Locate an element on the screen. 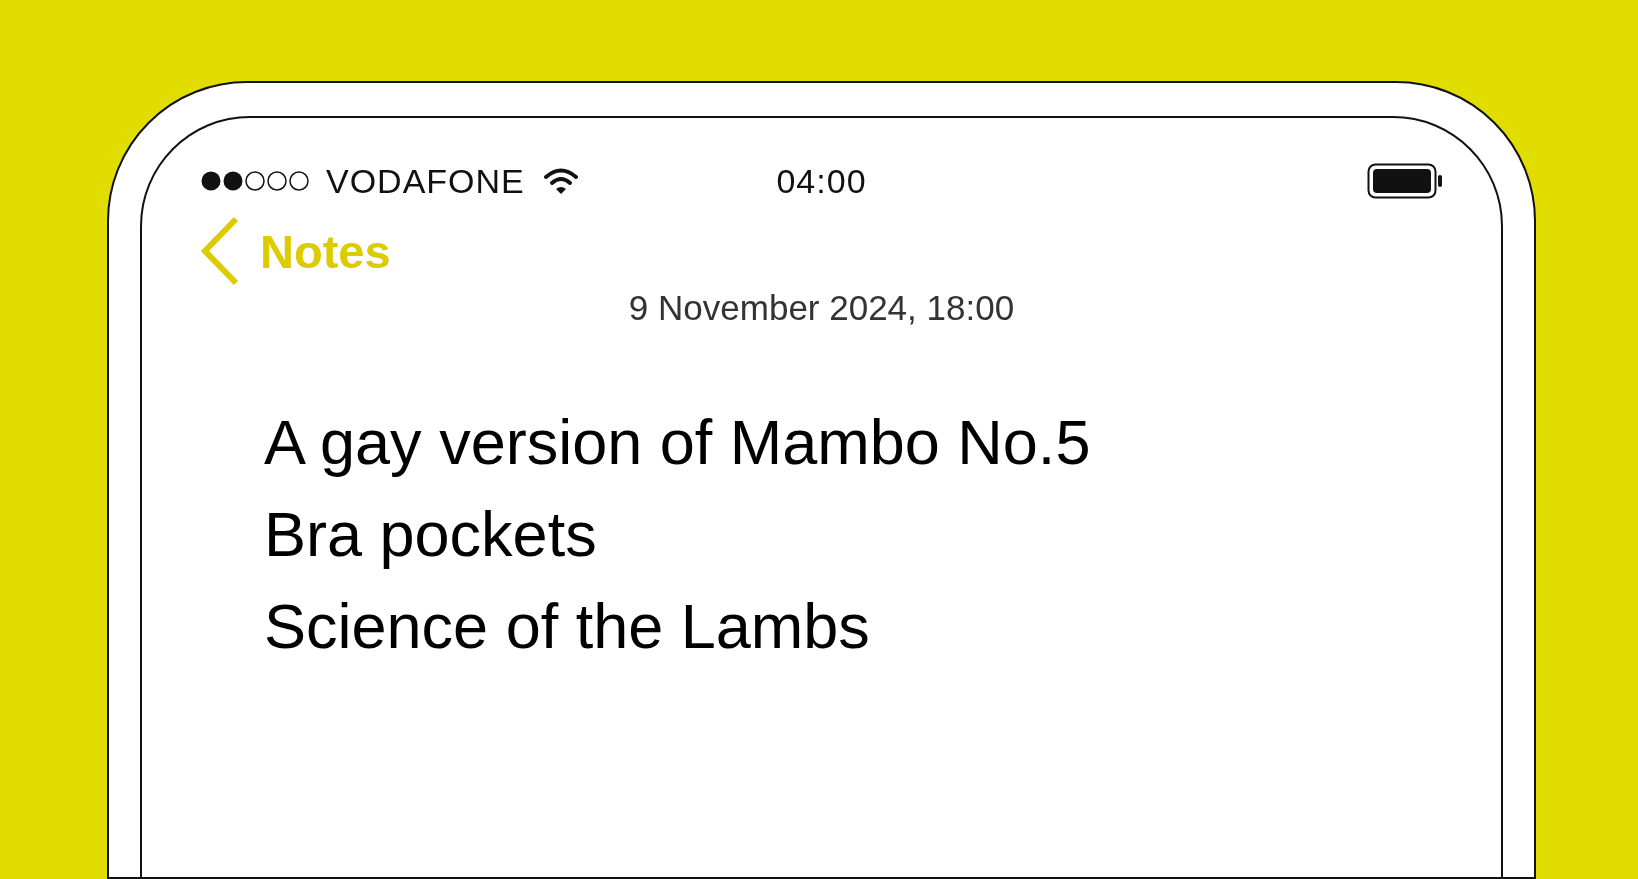  note-line: Science of the Lambs is located at coordinates (567, 626).